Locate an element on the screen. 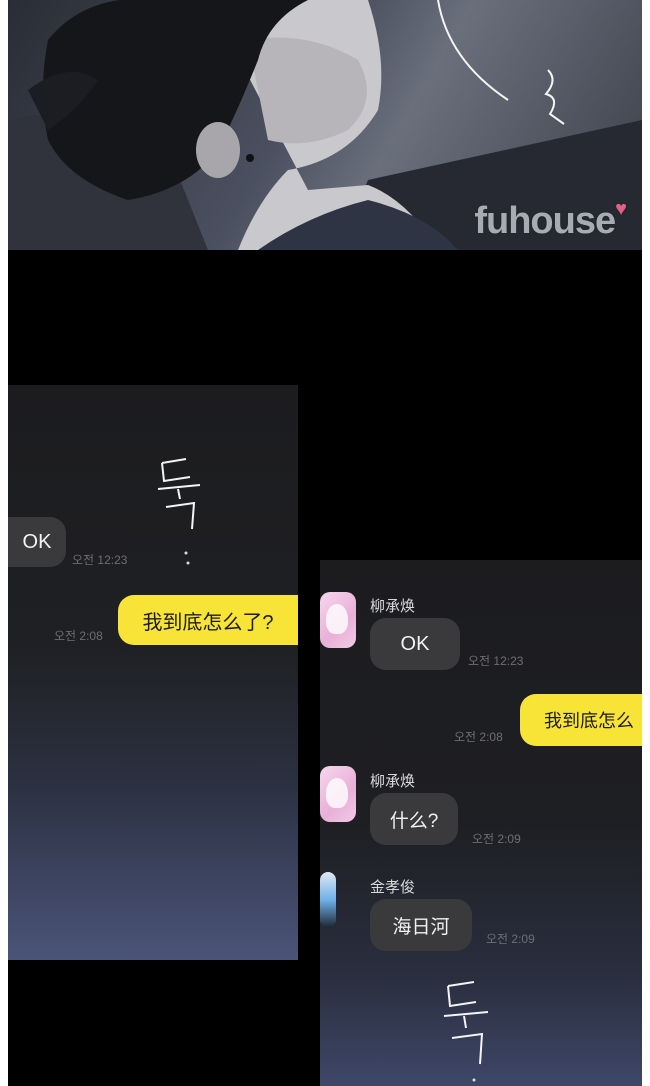 The image size is (650, 1086). sender-name: 金孝俊 is located at coordinates (393, 887).